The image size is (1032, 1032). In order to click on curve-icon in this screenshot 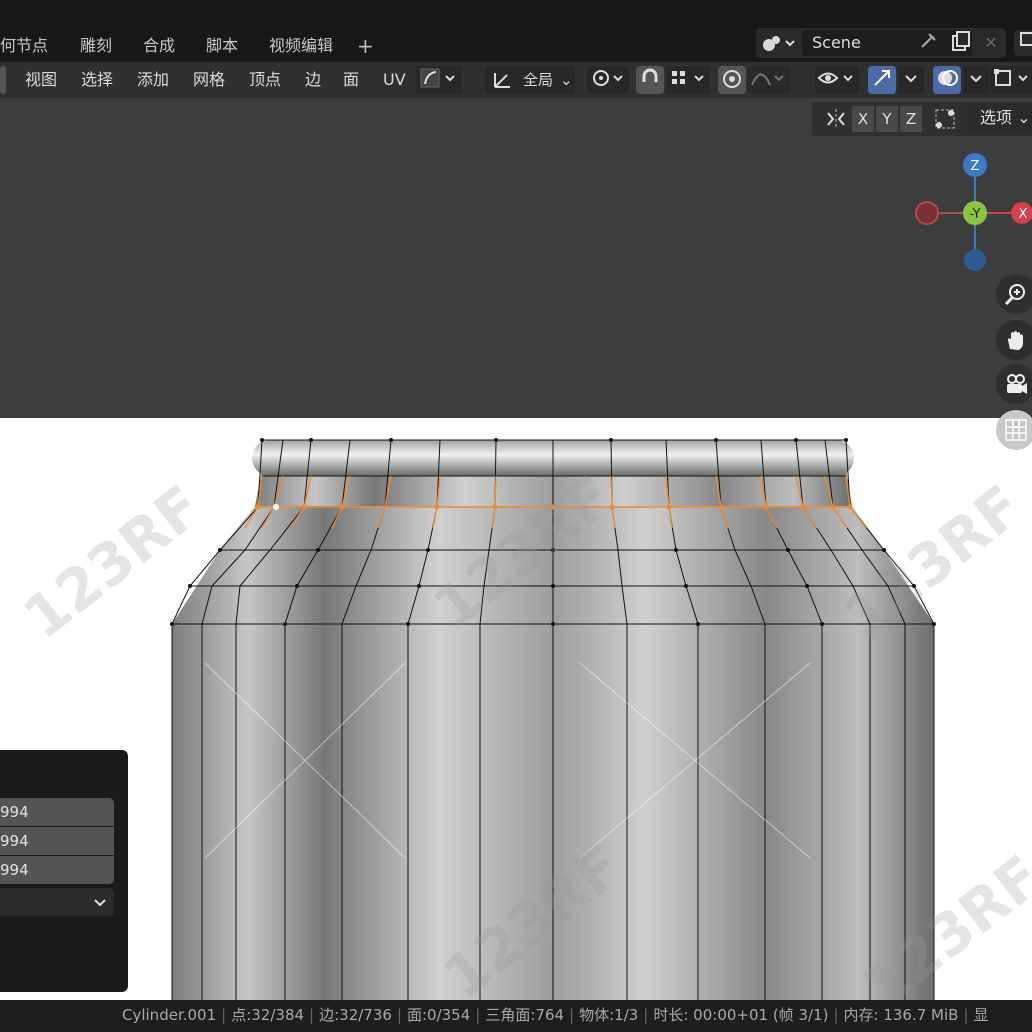, I will do `click(437, 78)`.